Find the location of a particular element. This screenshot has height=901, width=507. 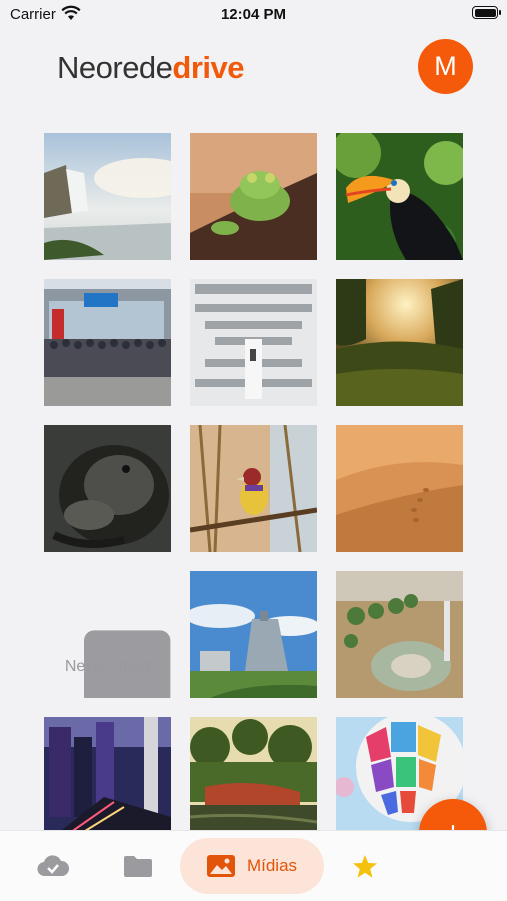

tab-media-label: Mídias is located at coordinates (272, 865).